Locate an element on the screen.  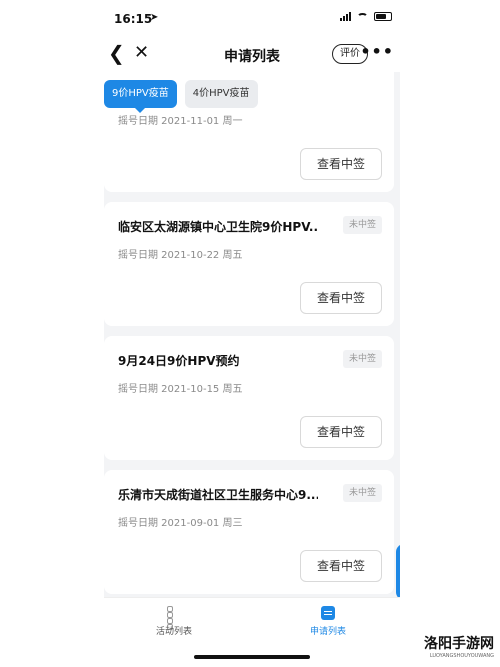
vaccine-tabs: 9价HPV疫苗 4价HPV疫苗 is located at coordinates (181, 96).